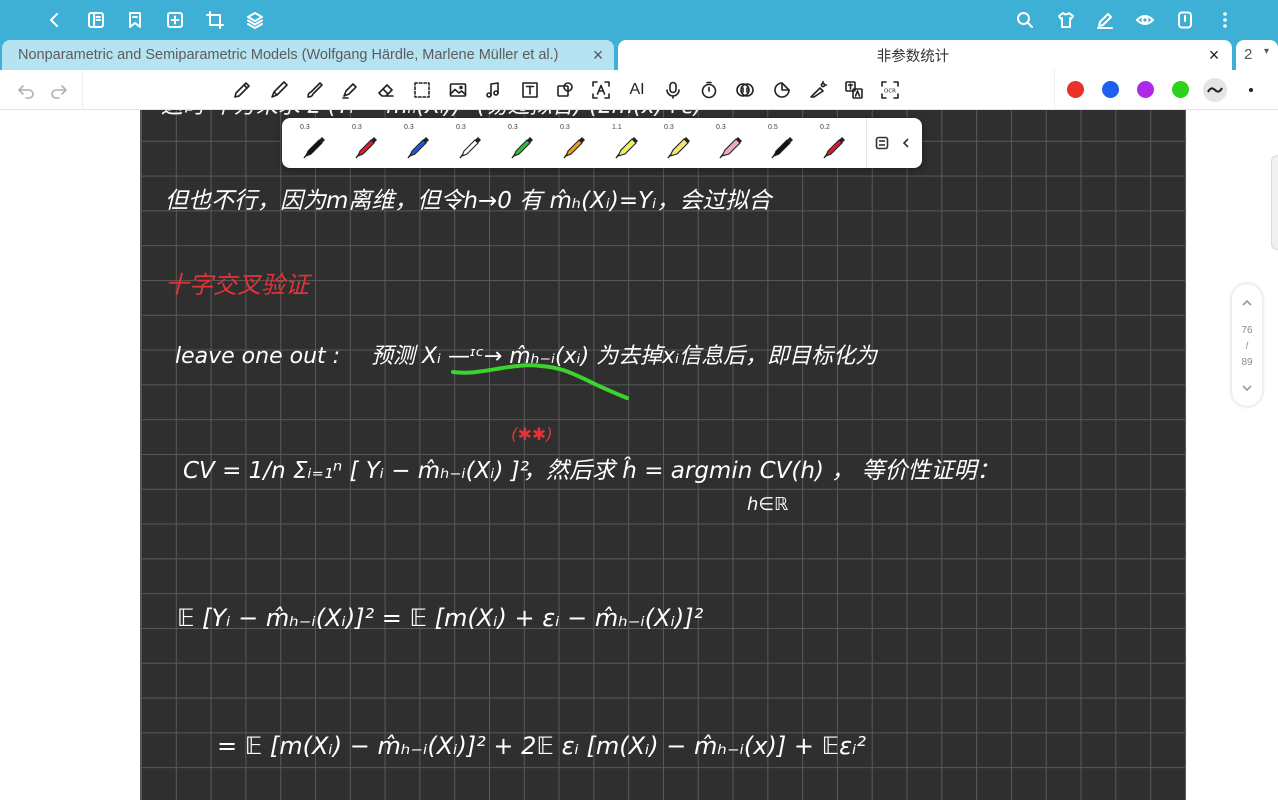 The width and height of the screenshot is (1278, 800). I want to click on brush-icon, so click(315, 90).